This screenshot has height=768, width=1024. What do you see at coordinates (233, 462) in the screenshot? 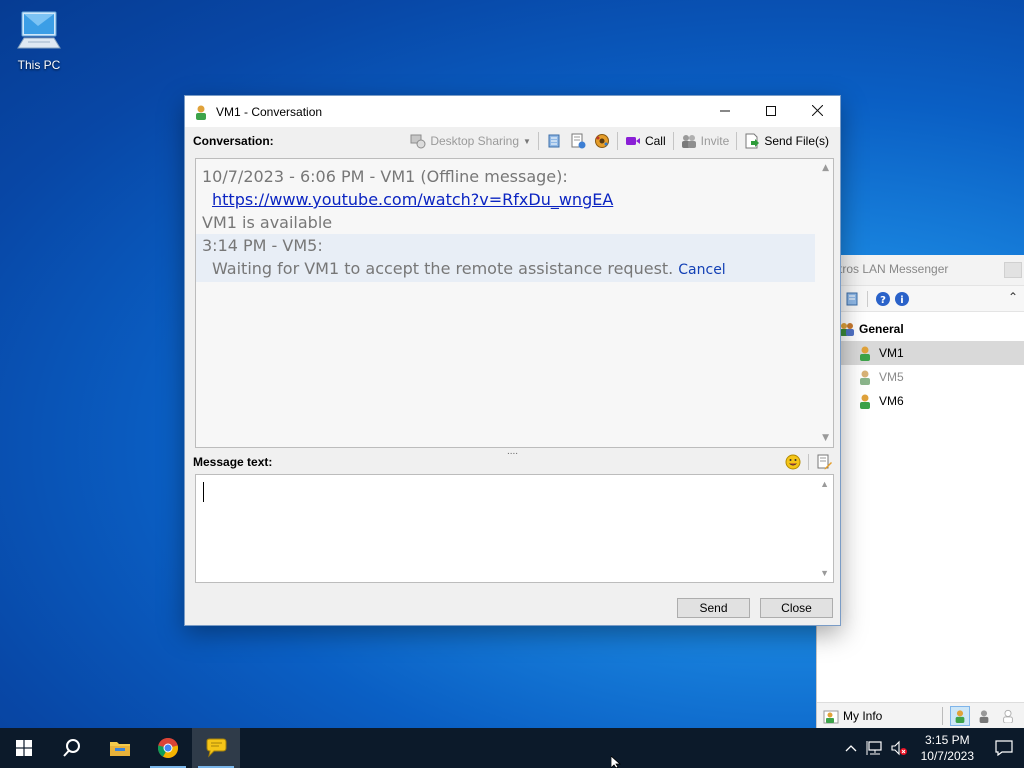
I see `message-text-label: Message text:` at bounding box center [233, 462].